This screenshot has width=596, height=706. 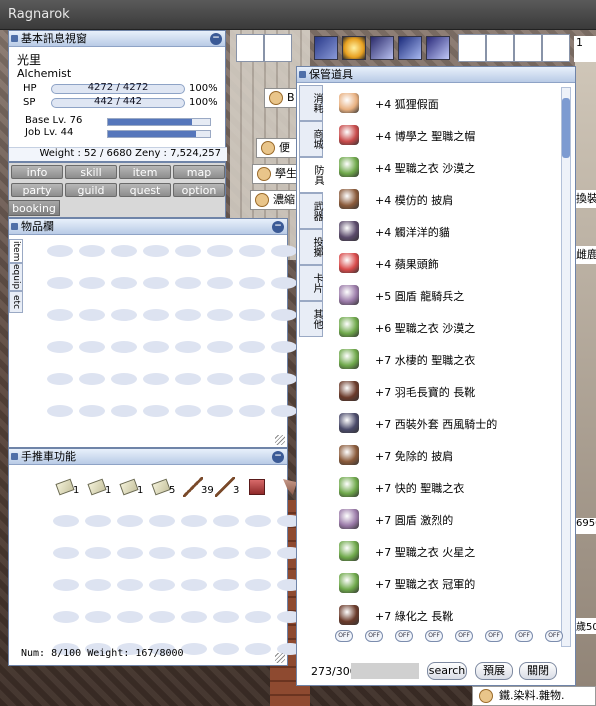 I want to click on storage-item: +4 博學之 聖職之帽, so click(x=447, y=135).